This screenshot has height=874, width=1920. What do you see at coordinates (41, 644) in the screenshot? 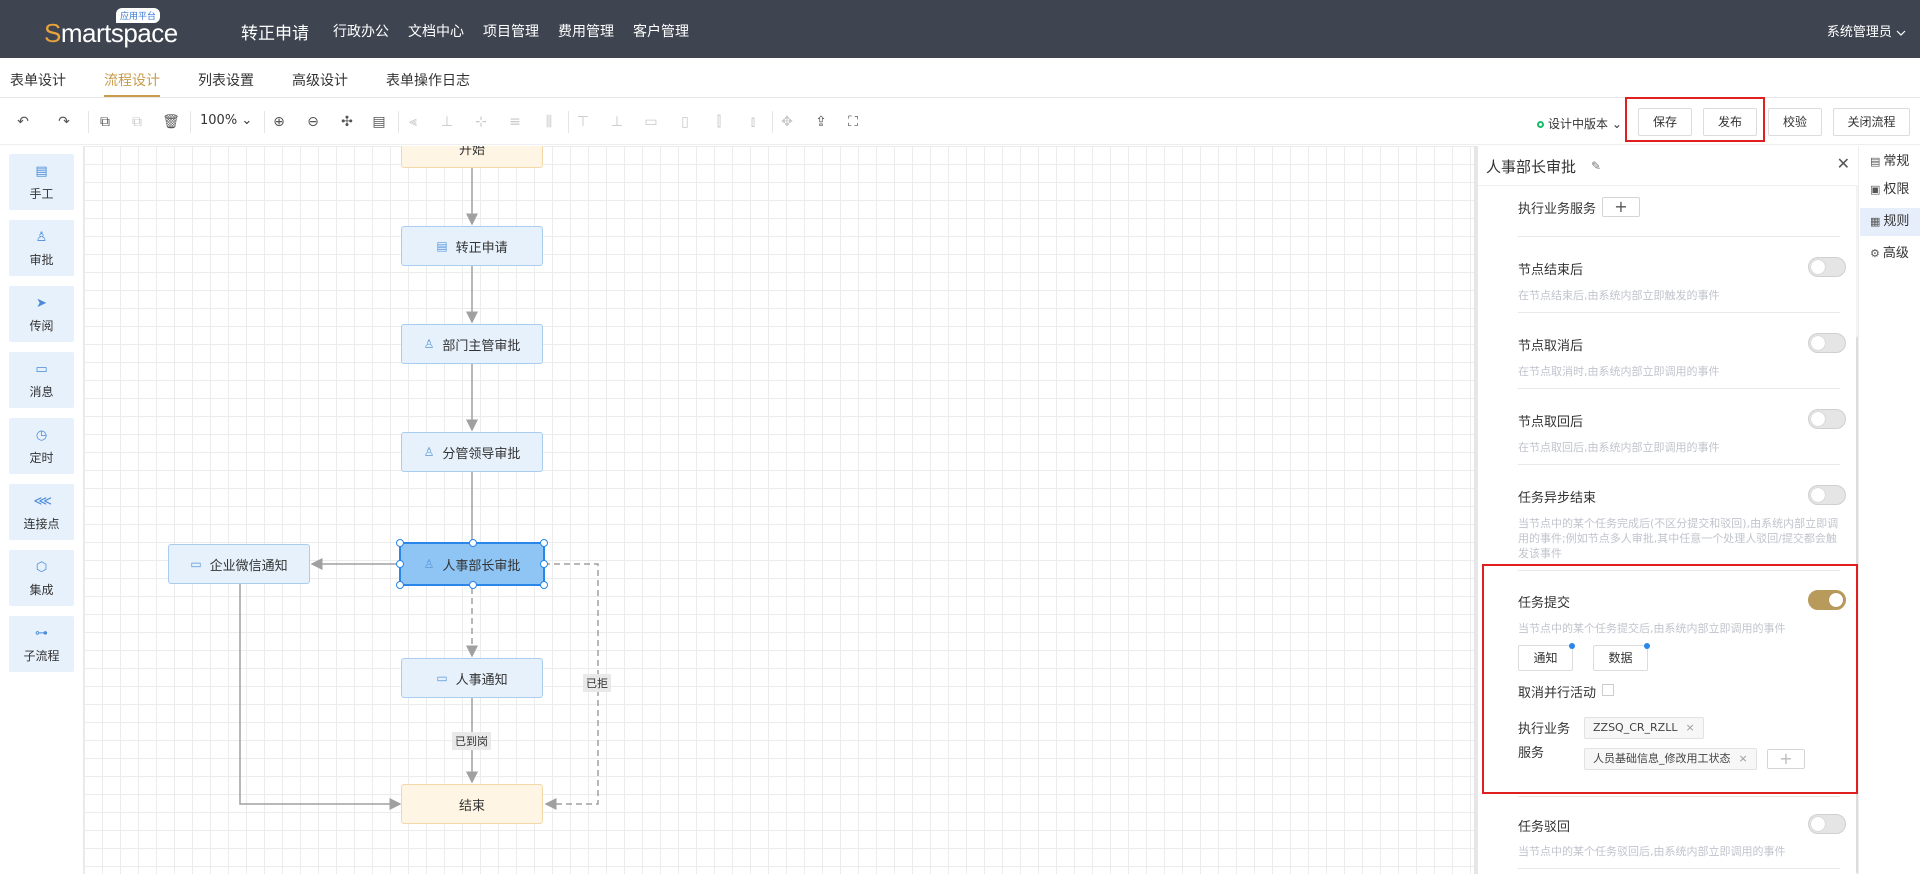
I see `palette-item-subflow: ⊶ 子流程` at bounding box center [41, 644].